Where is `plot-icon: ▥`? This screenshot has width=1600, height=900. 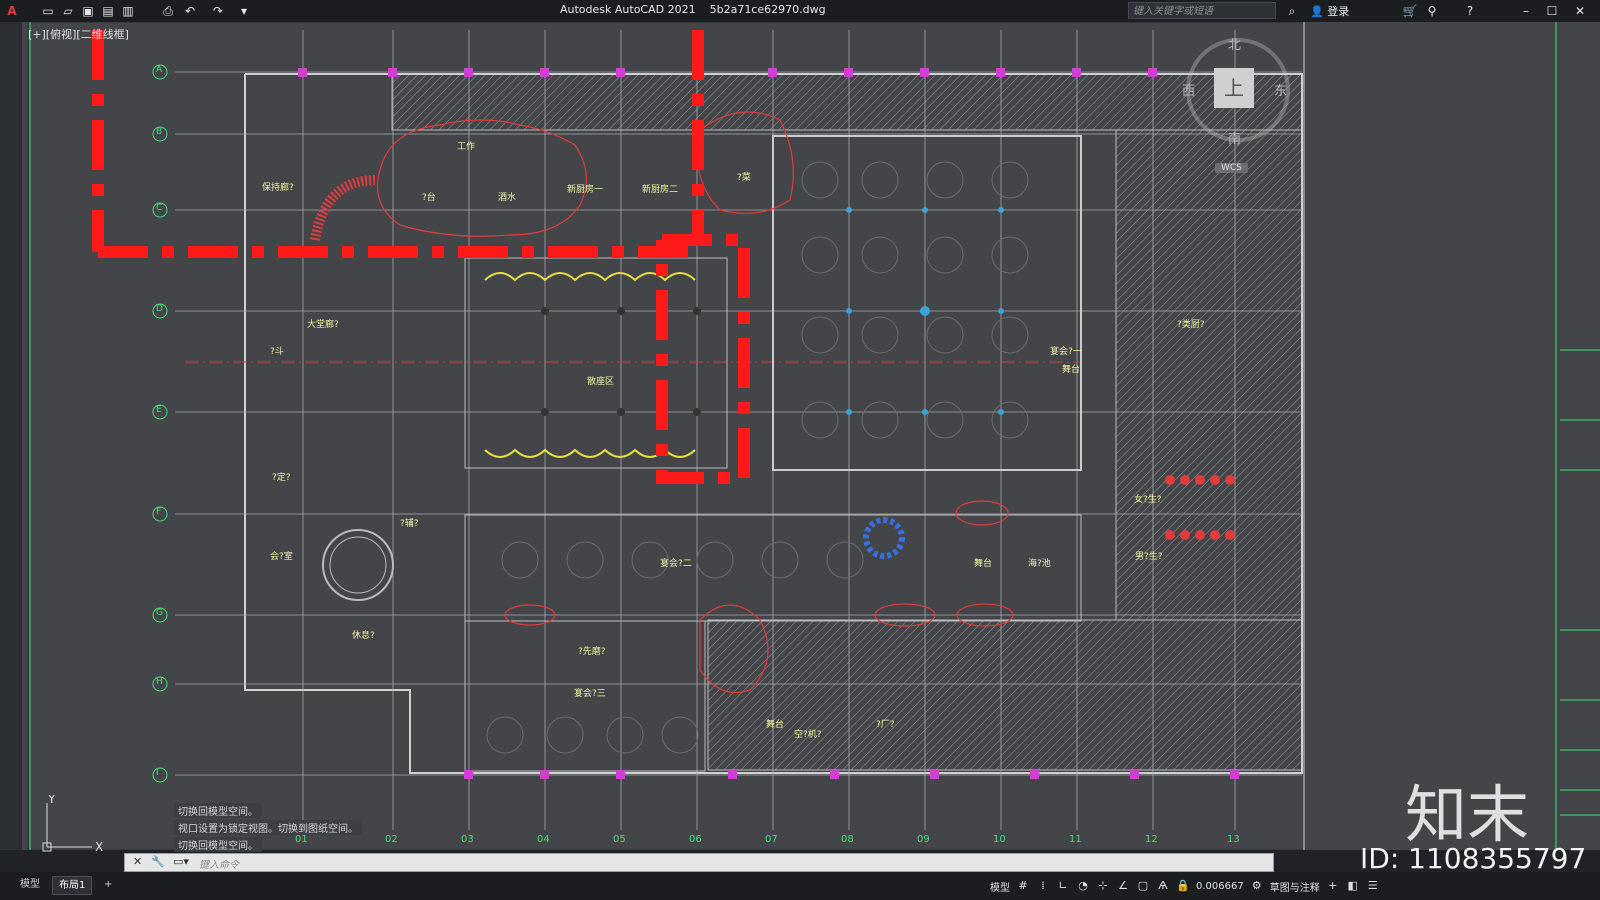
plot-icon: ▥ is located at coordinates (128, 11).